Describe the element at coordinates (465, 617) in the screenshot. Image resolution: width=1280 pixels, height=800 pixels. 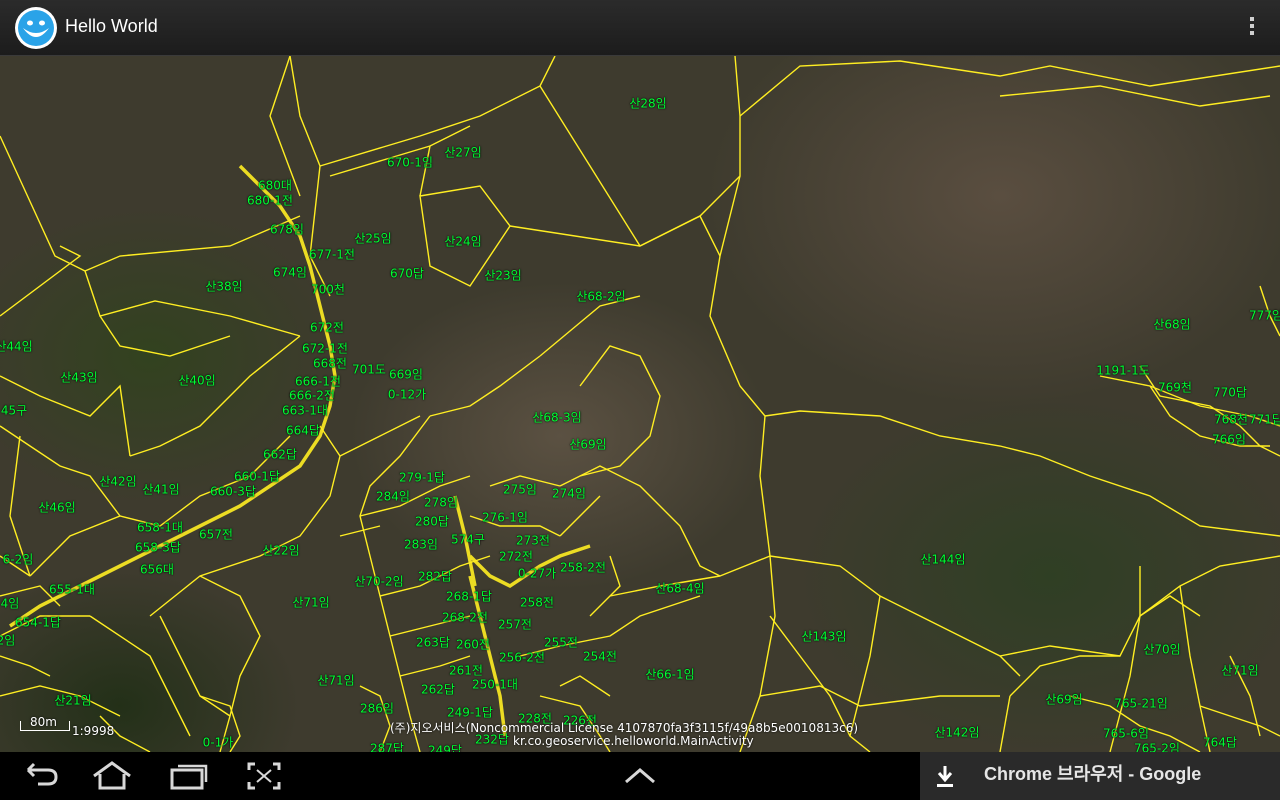
I see `parcel-label: 268-2전` at that location.